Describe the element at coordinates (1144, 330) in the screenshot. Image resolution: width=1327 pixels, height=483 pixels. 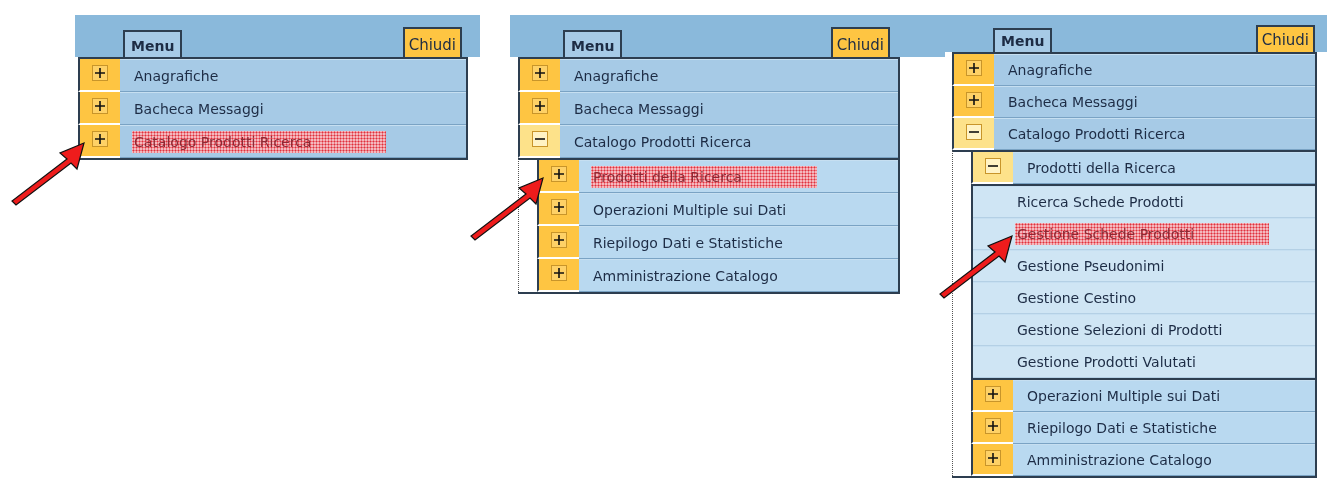
I see `menu-item: Gestione Selezioni di Prodotti` at that location.